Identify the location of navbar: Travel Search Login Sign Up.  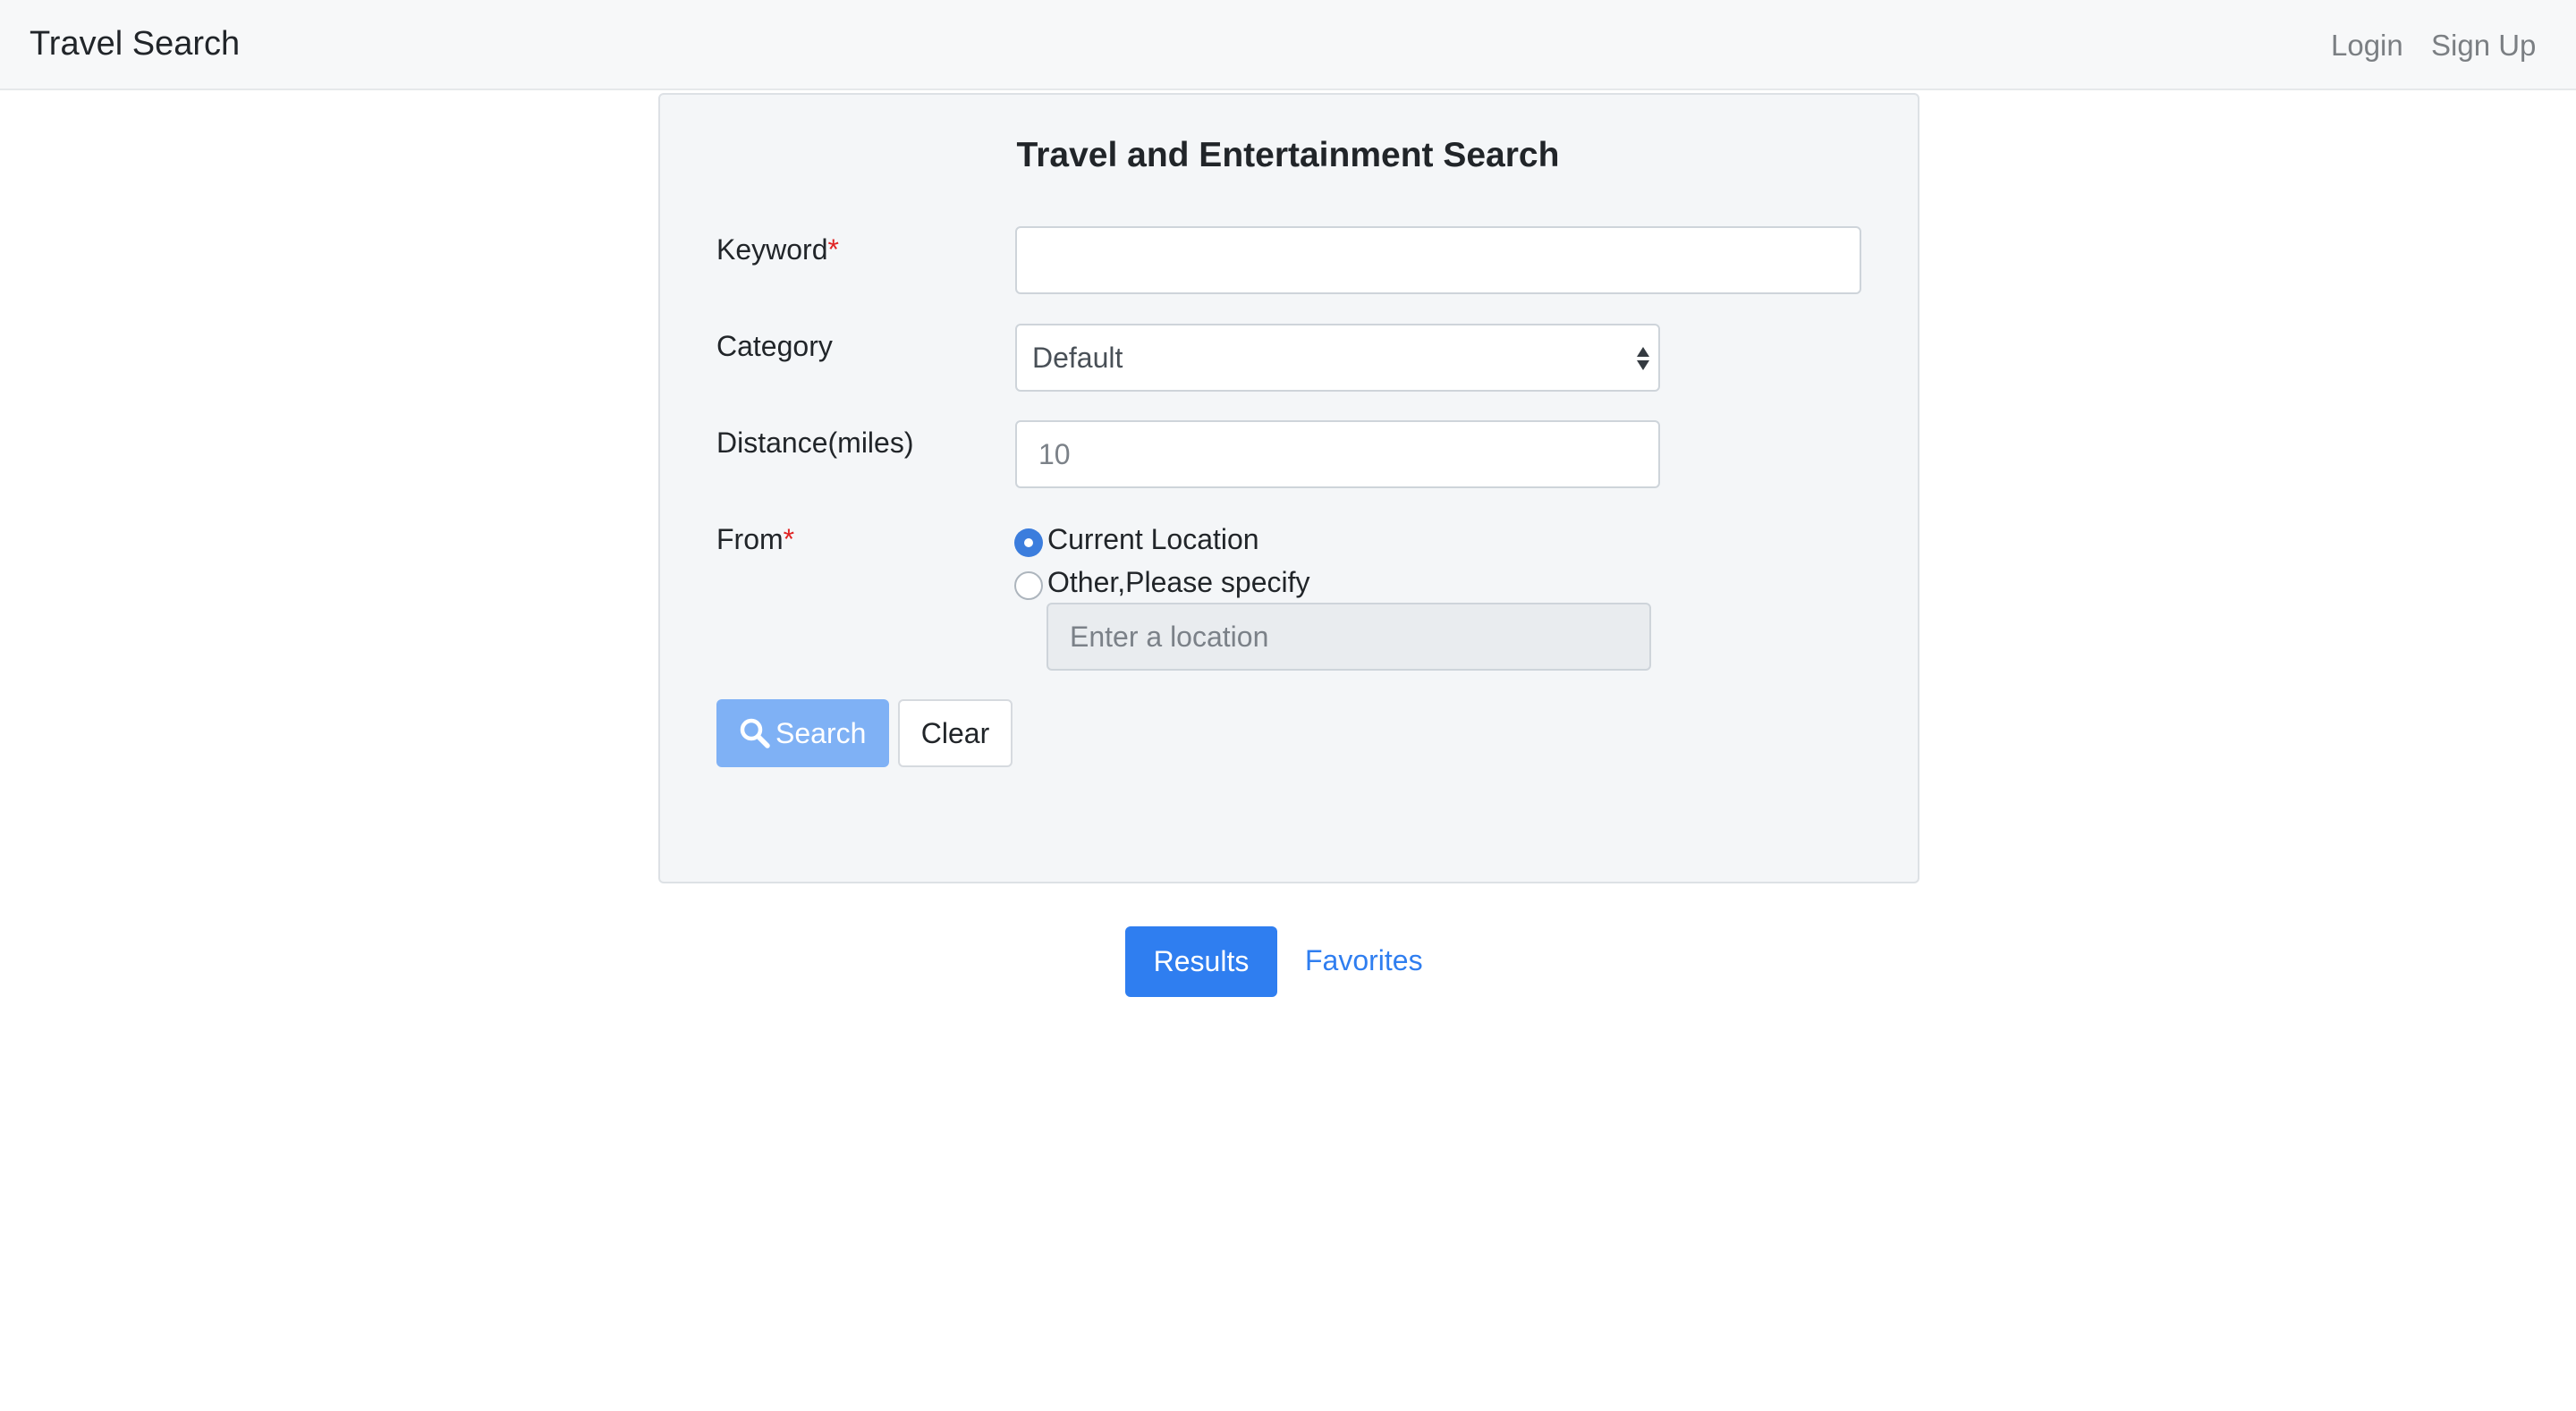
(1288, 45).